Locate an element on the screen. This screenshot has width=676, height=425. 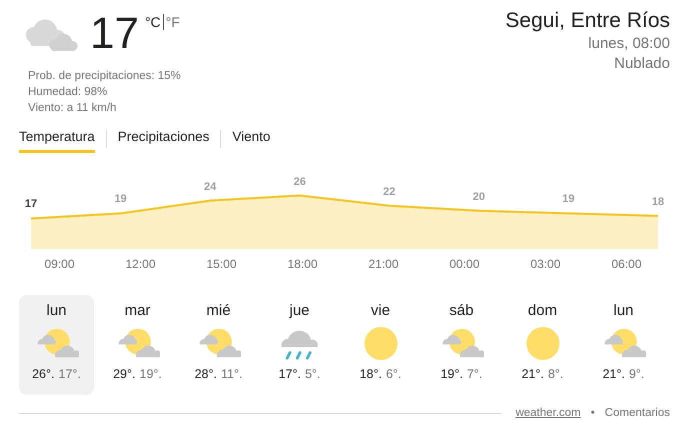
day-forecast: dom 21°. 8°. is located at coordinates (542, 345).